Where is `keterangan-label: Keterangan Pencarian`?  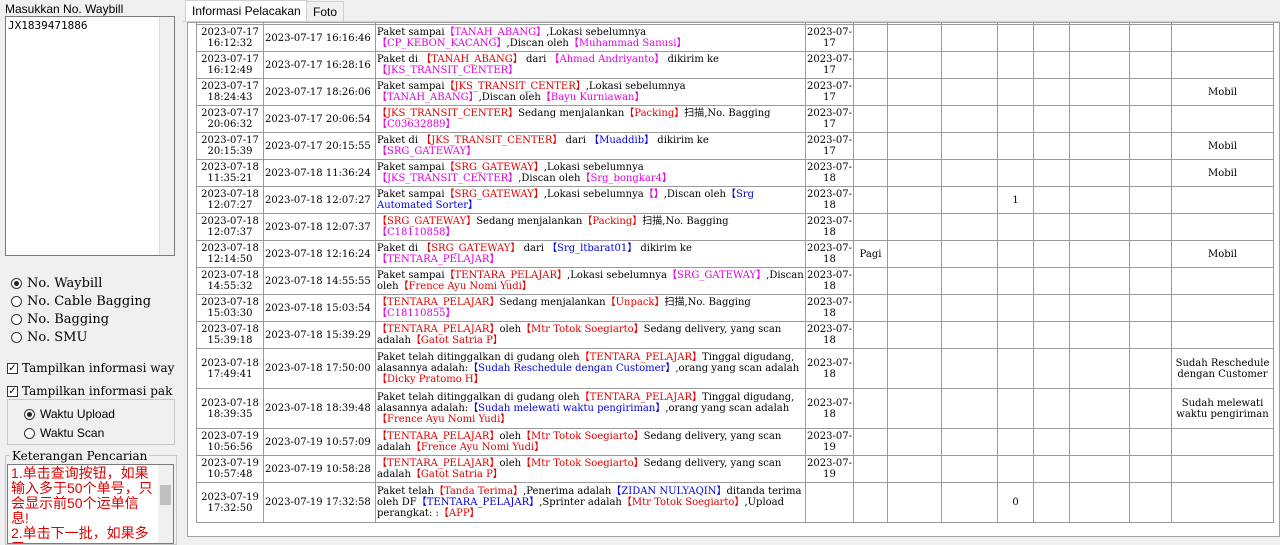 keterangan-label: Keterangan Pencarian is located at coordinates (80, 456).